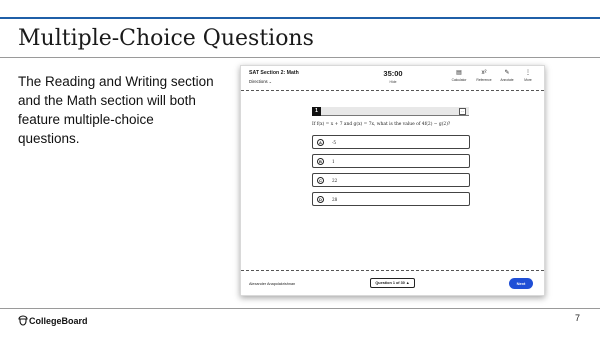 The height and width of the screenshot is (340, 600). What do you see at coordinates (393, 73) in the screenshot?
I see `timer: 35:00` at bounding box center [393, 73].